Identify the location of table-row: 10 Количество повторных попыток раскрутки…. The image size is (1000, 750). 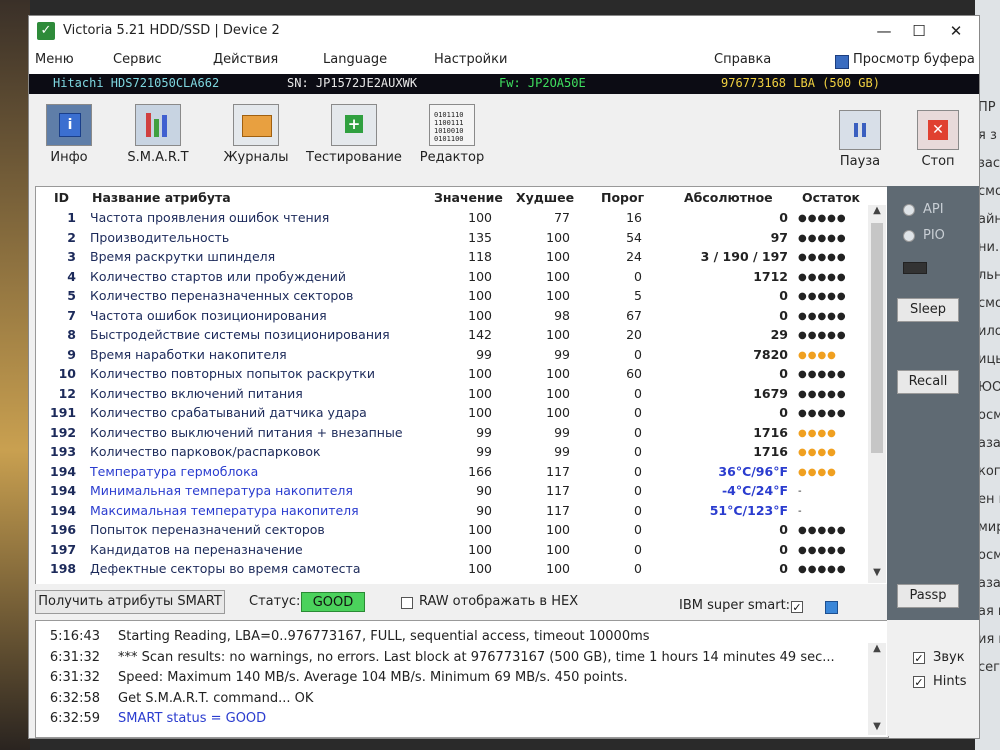
(451, 375).